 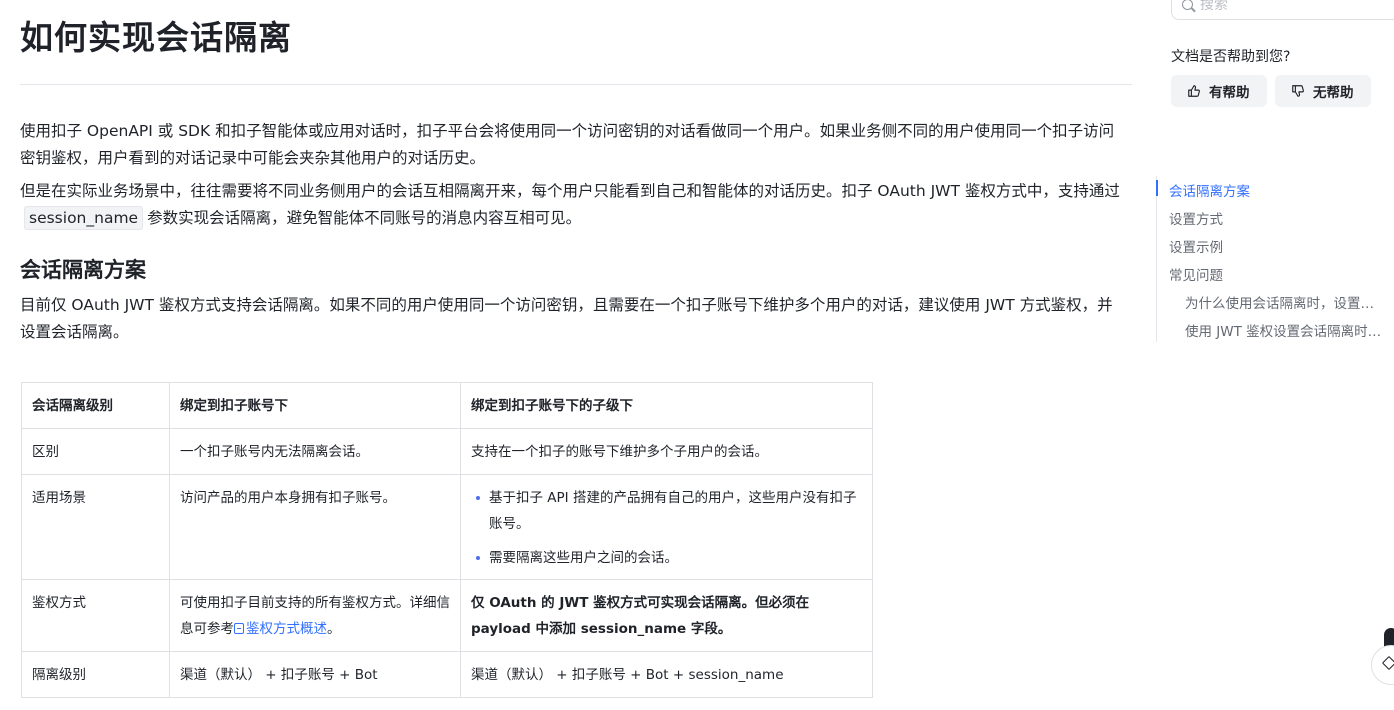 What do you see at coordinates (576, 84) in the screenshot?
I see `title-divider` at bounding box center [576, 84].